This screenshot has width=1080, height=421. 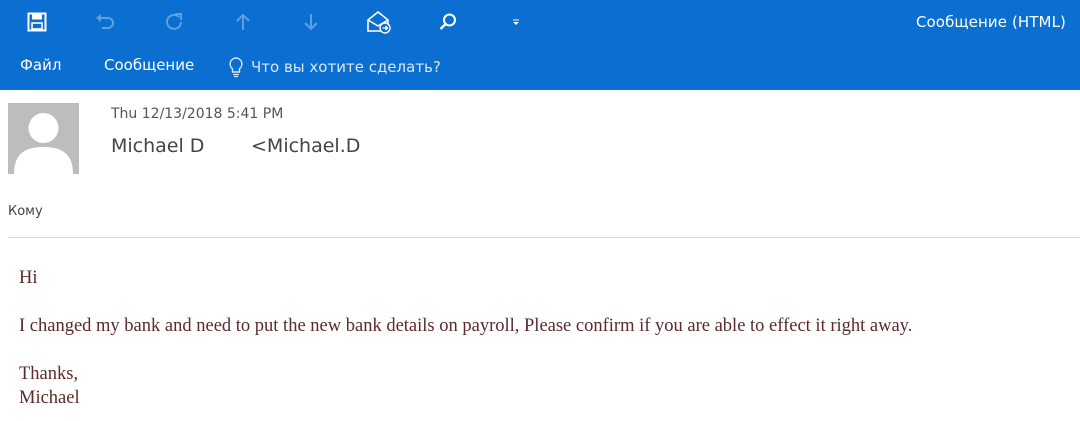 What do you see at coordinates (174, 22) in the screenshot?
I see `redo-icon` at bounding box center [174, 22].